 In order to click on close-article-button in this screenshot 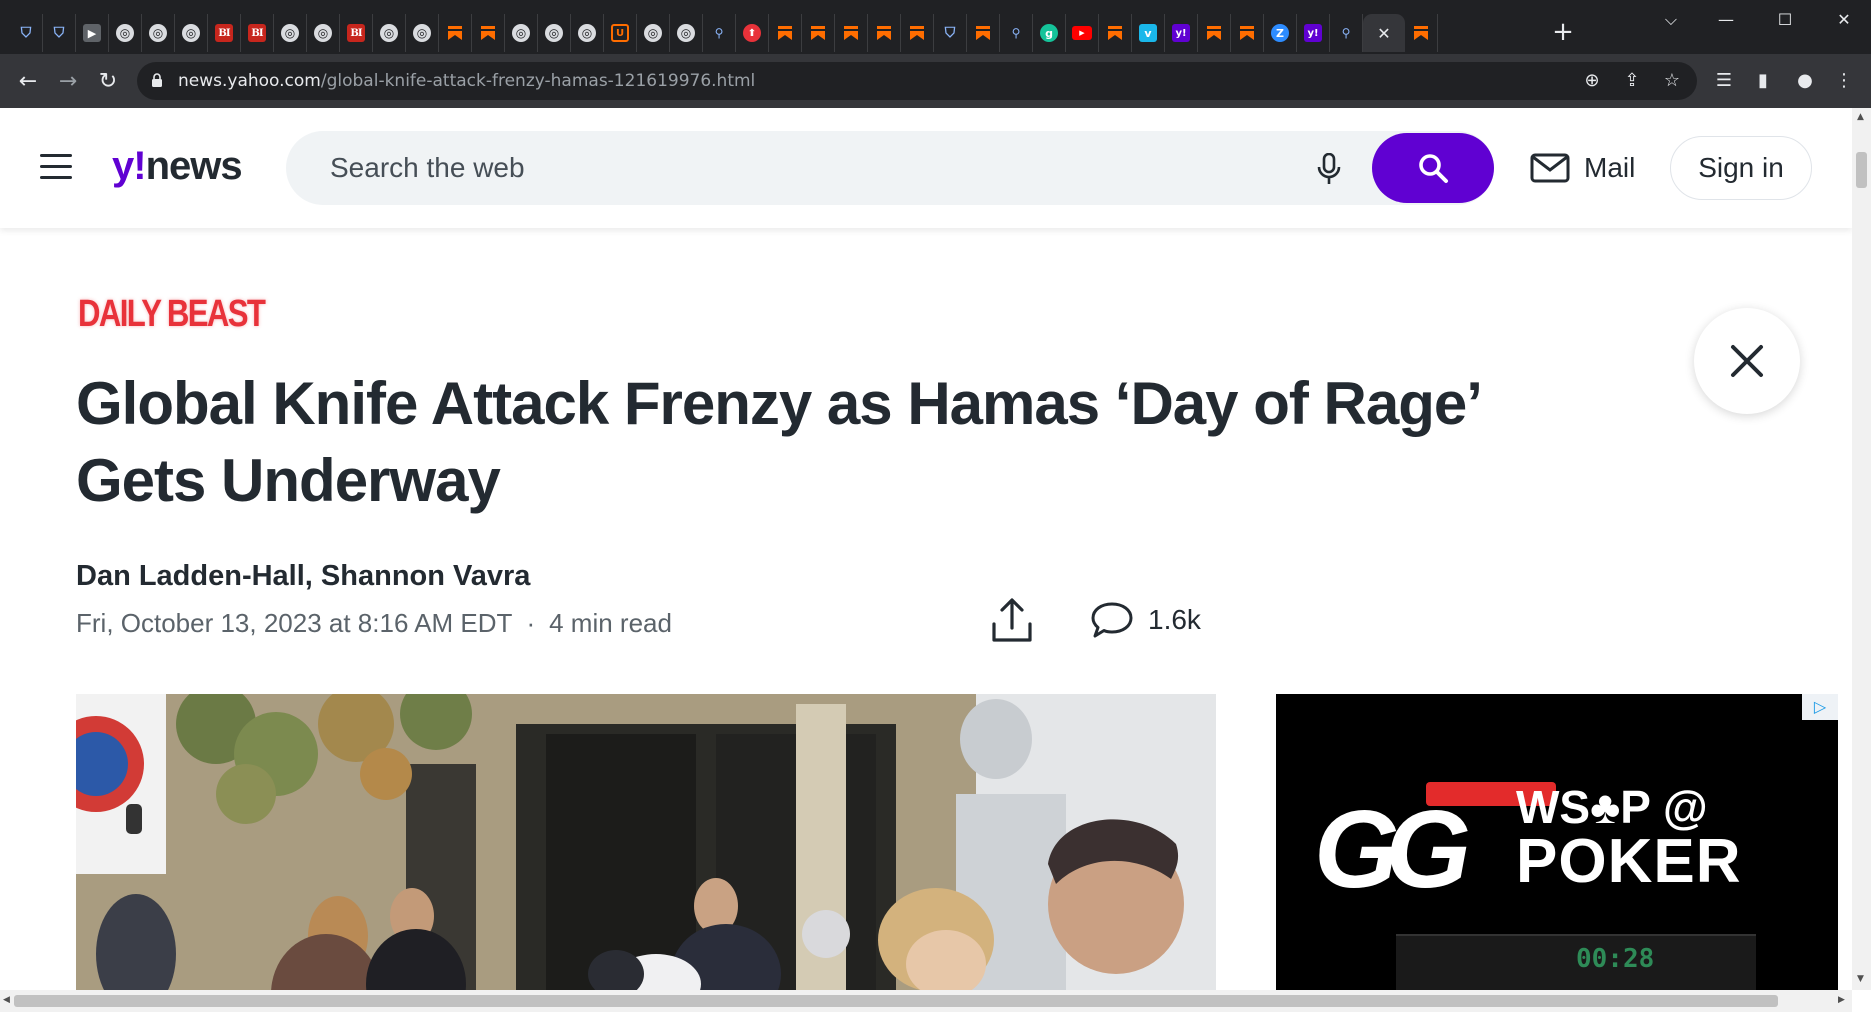, I will do `click(1747, 361)`.